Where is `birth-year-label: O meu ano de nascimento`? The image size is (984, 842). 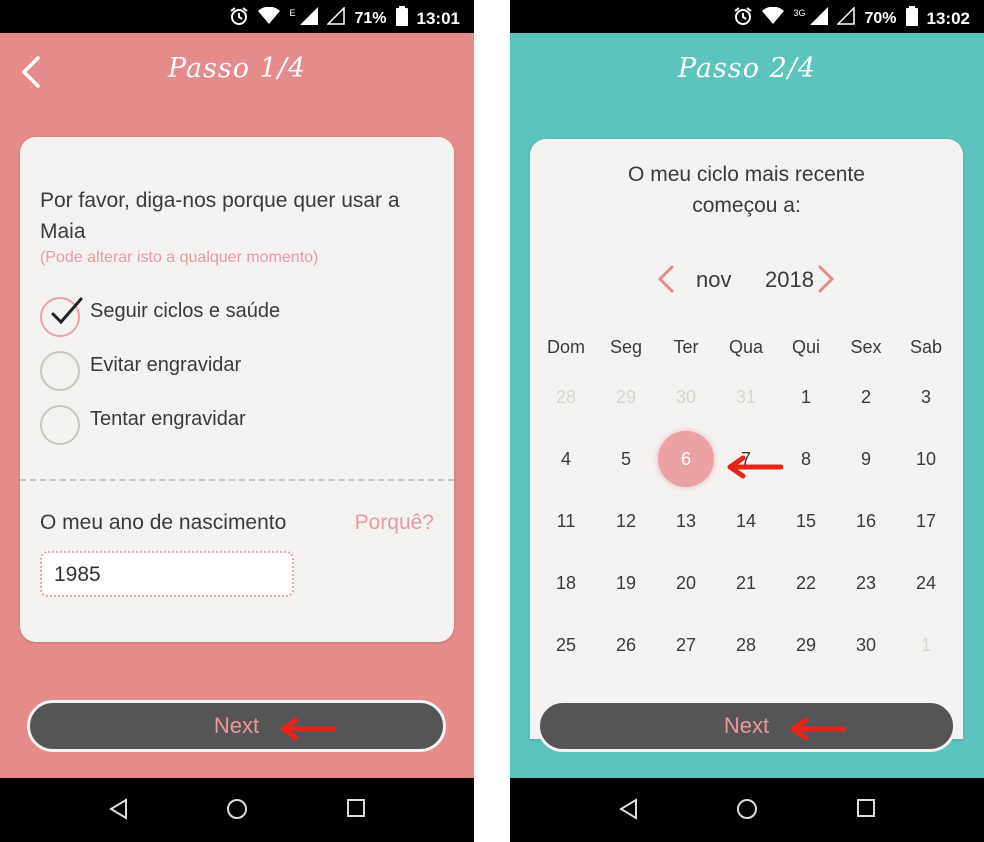
birth-year-label: O meu ano de nascimento is located at coordinates (163, 522).